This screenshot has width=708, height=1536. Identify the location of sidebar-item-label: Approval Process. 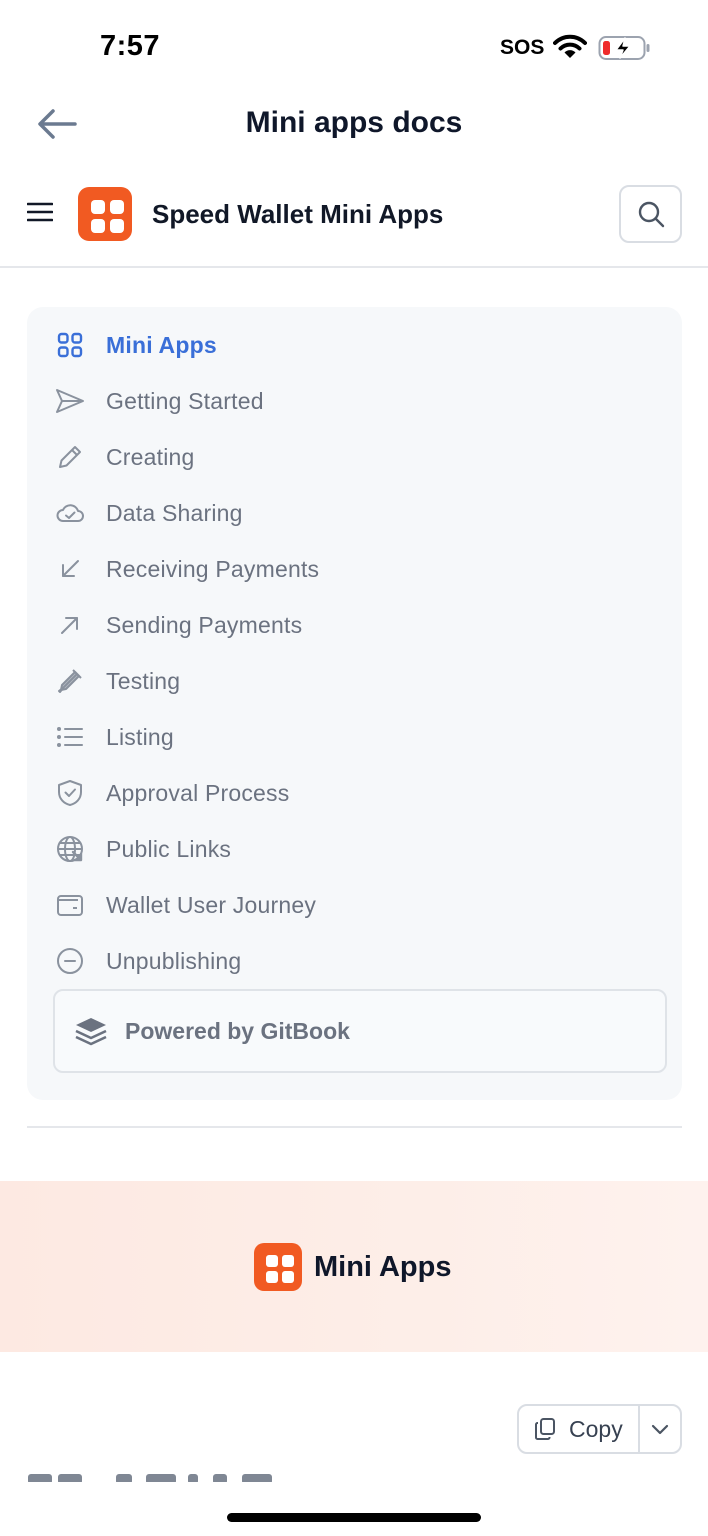
(198, 792).